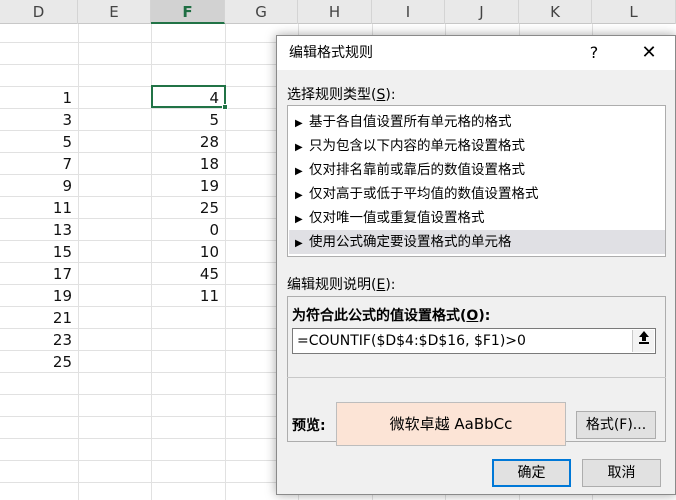  What do you see at coordinates (309, 426) in the screenshot?
I see `preview-label: 预览:` at bounding box center [309, 426].